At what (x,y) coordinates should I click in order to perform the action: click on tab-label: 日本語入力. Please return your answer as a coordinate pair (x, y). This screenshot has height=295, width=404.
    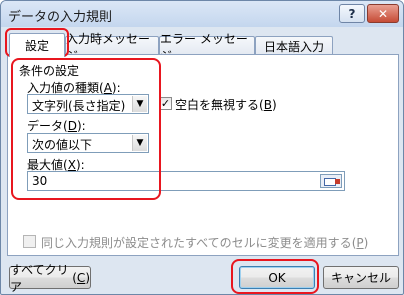
    Looking at the image, I should click on (293, 47).